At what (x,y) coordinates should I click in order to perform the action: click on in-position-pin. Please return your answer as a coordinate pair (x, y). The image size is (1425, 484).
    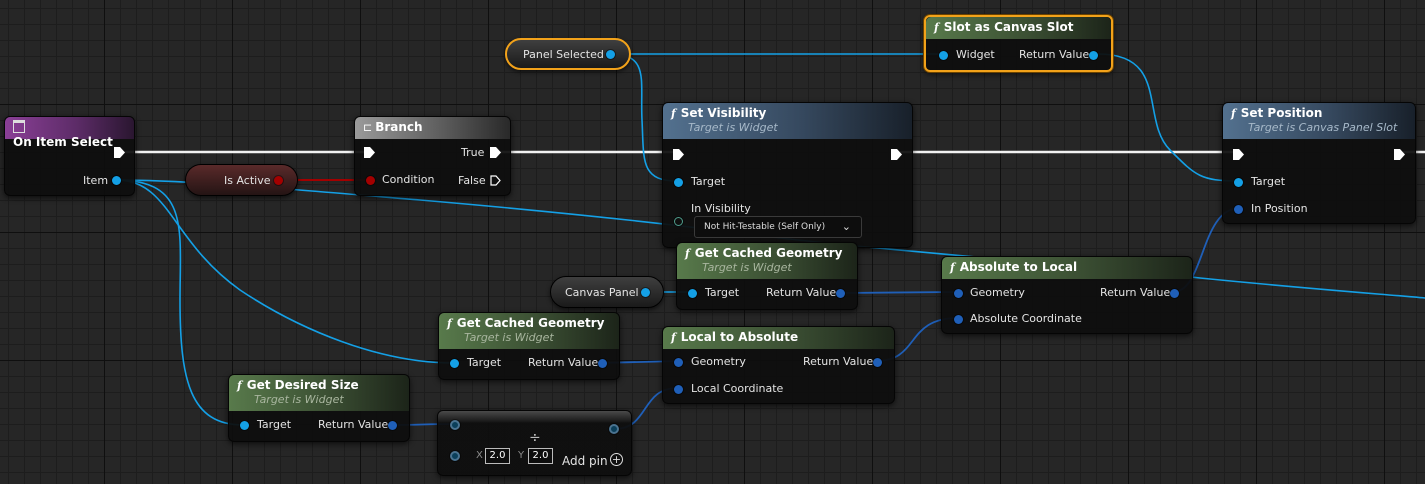
    Looking at the image, I should click on (1238, 209).